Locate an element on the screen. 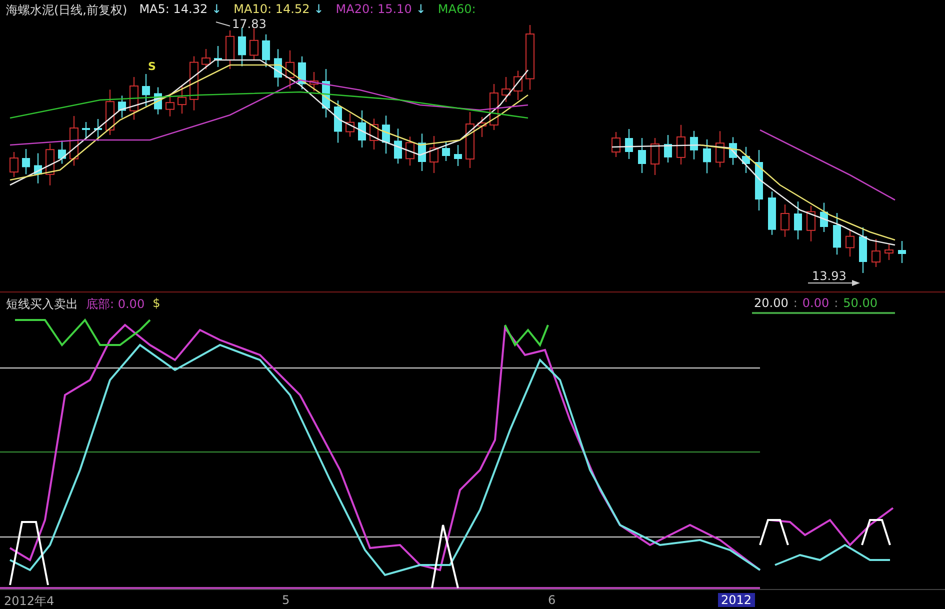  signal-label: S is located at coordinates (152, 66).